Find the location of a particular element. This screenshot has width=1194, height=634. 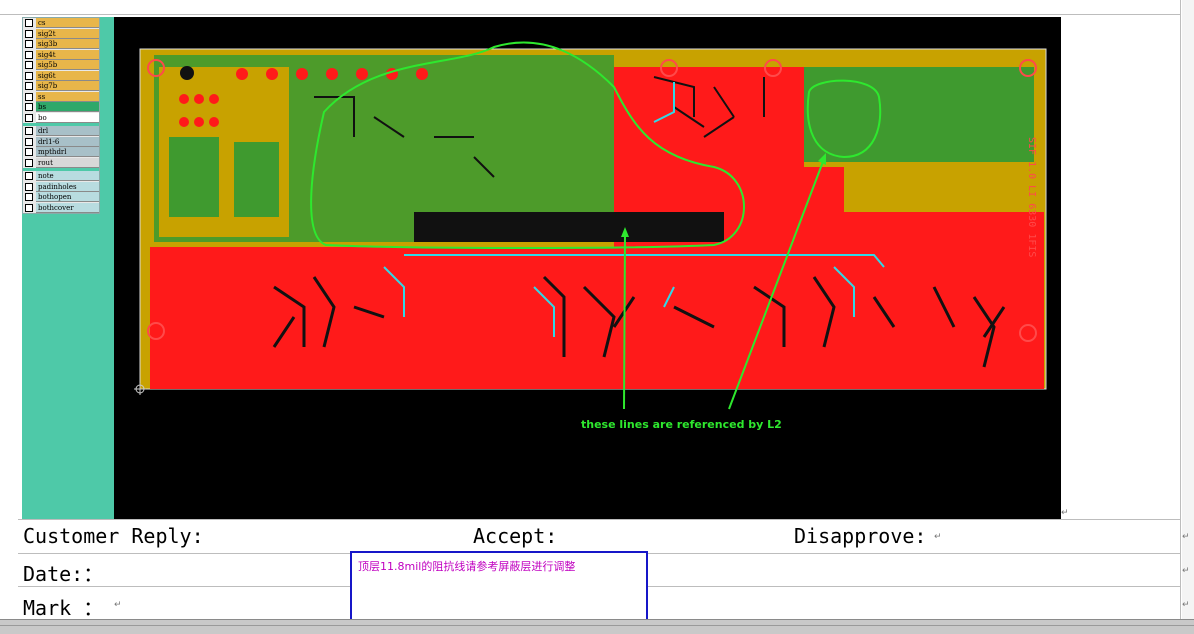

layer-row: padinholes is located at coordinates (61, 187).